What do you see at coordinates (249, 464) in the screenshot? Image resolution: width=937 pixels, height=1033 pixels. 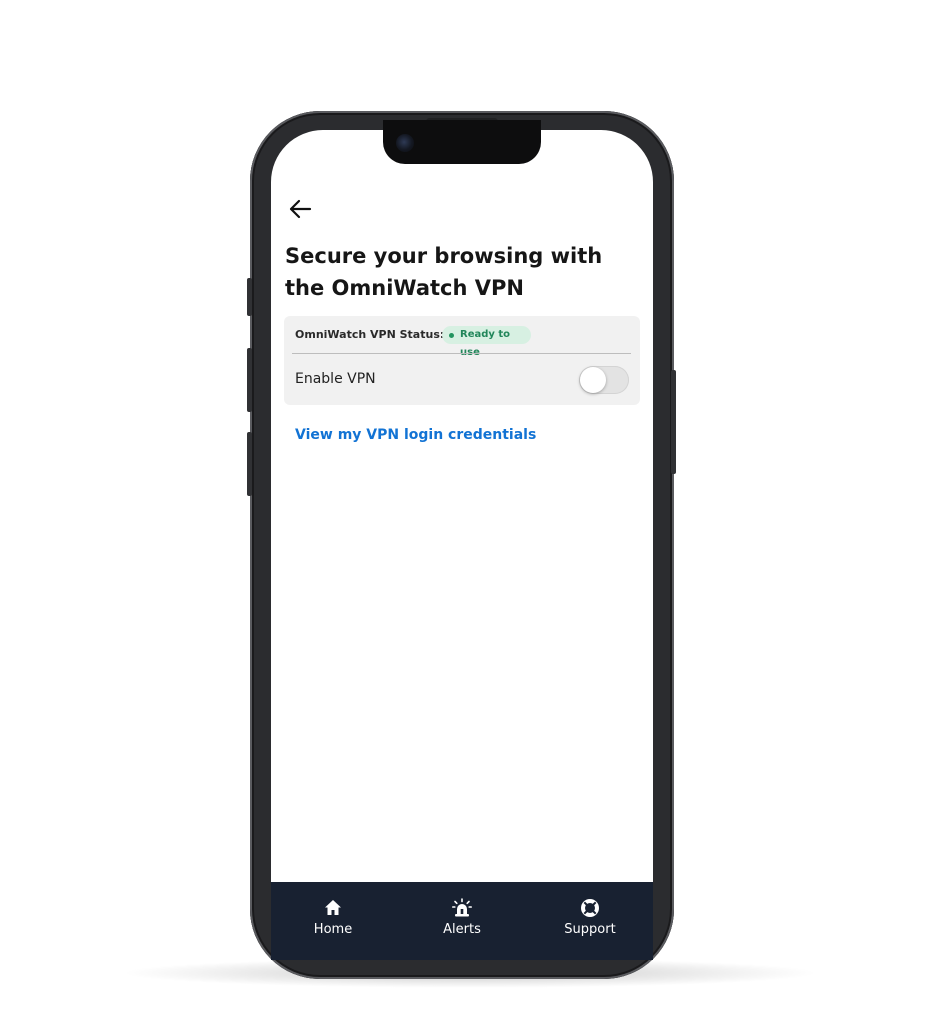 I see `volume-down-button` at bounding box center [249, 464].